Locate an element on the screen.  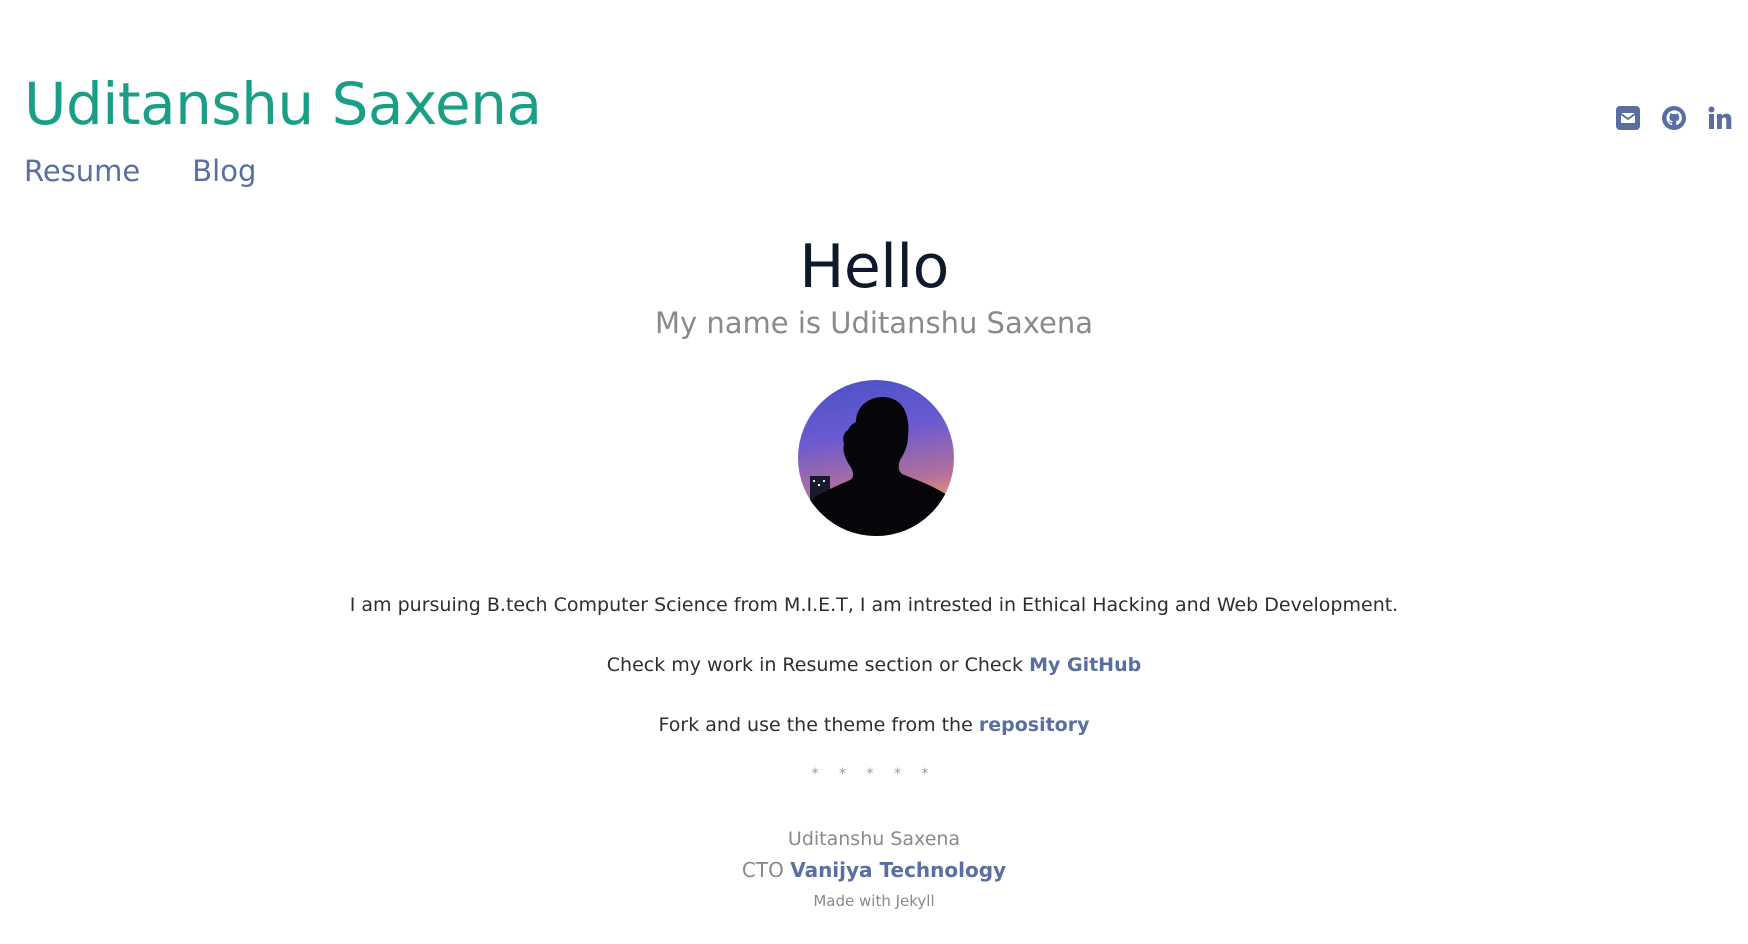
hello-heading: Hello is located at coordinates (874, 267).